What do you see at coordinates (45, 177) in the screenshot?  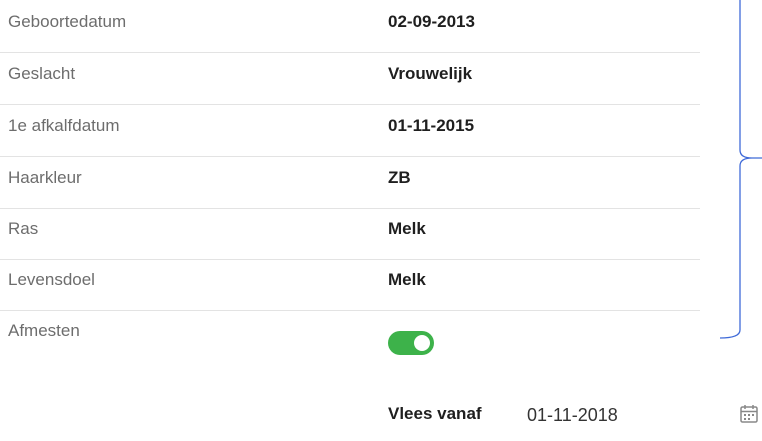 I see `field-label: Haarkleur` at bounding box center [45, 177].